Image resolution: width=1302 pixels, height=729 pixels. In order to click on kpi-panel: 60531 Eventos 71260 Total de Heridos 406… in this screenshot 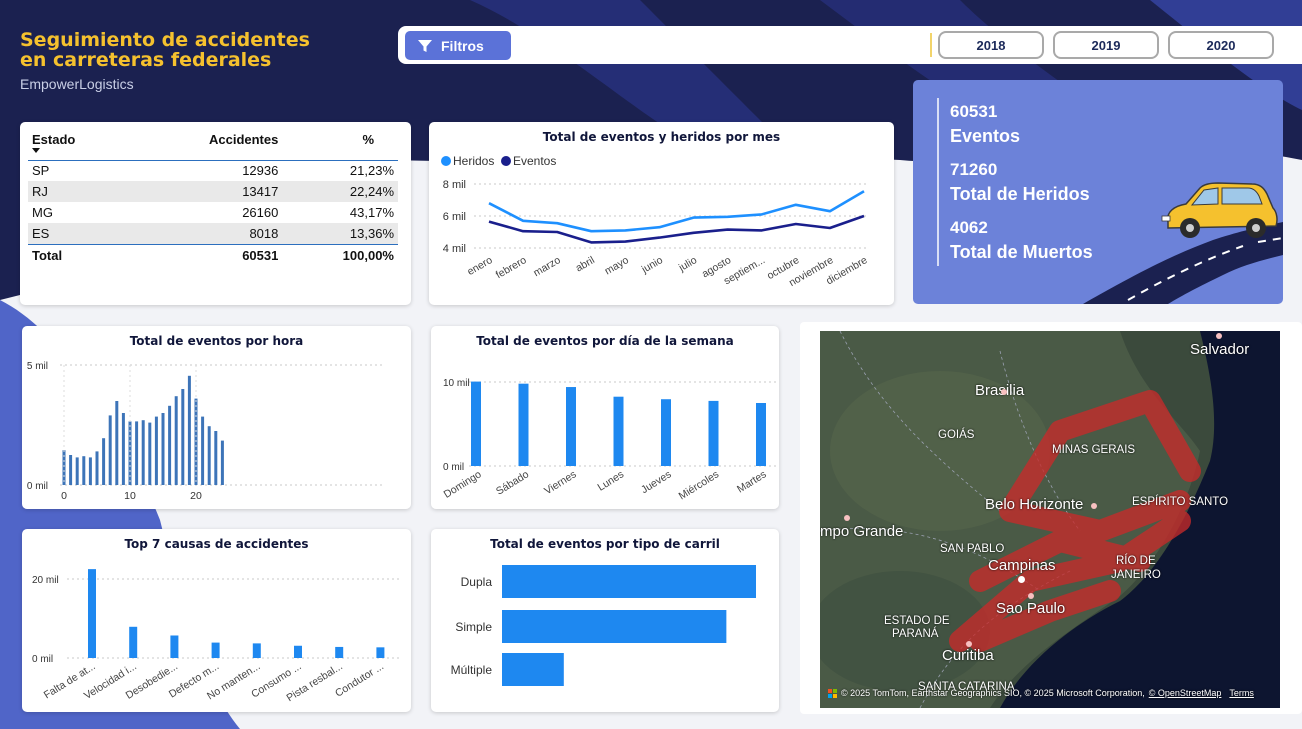, I will do `click(1098, 192)`.